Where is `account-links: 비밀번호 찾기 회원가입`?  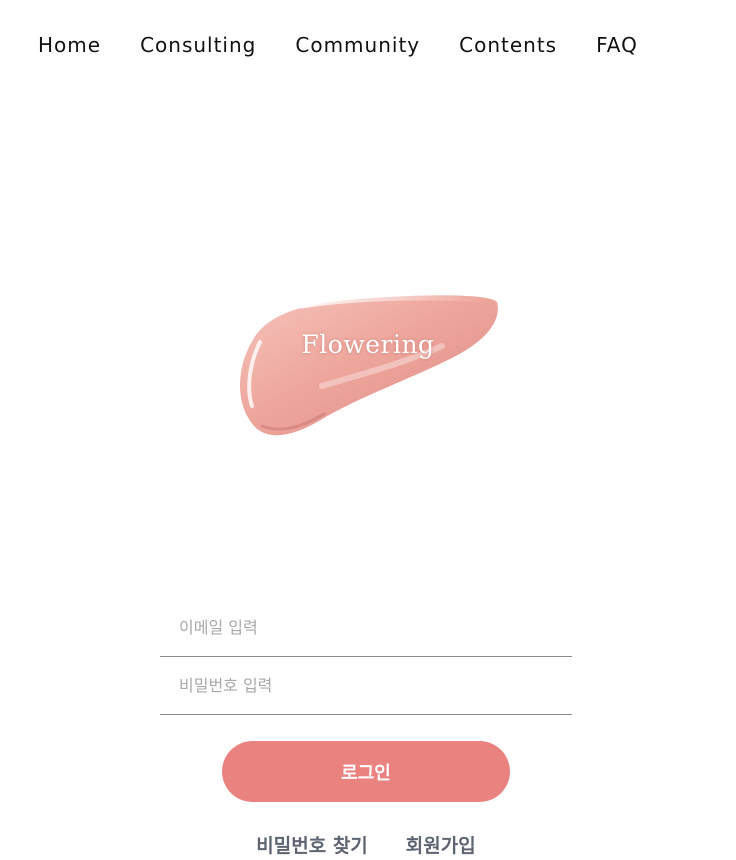
account-links: 비밀번호 찾기 회원가입 is located at coordinates (368, 846).